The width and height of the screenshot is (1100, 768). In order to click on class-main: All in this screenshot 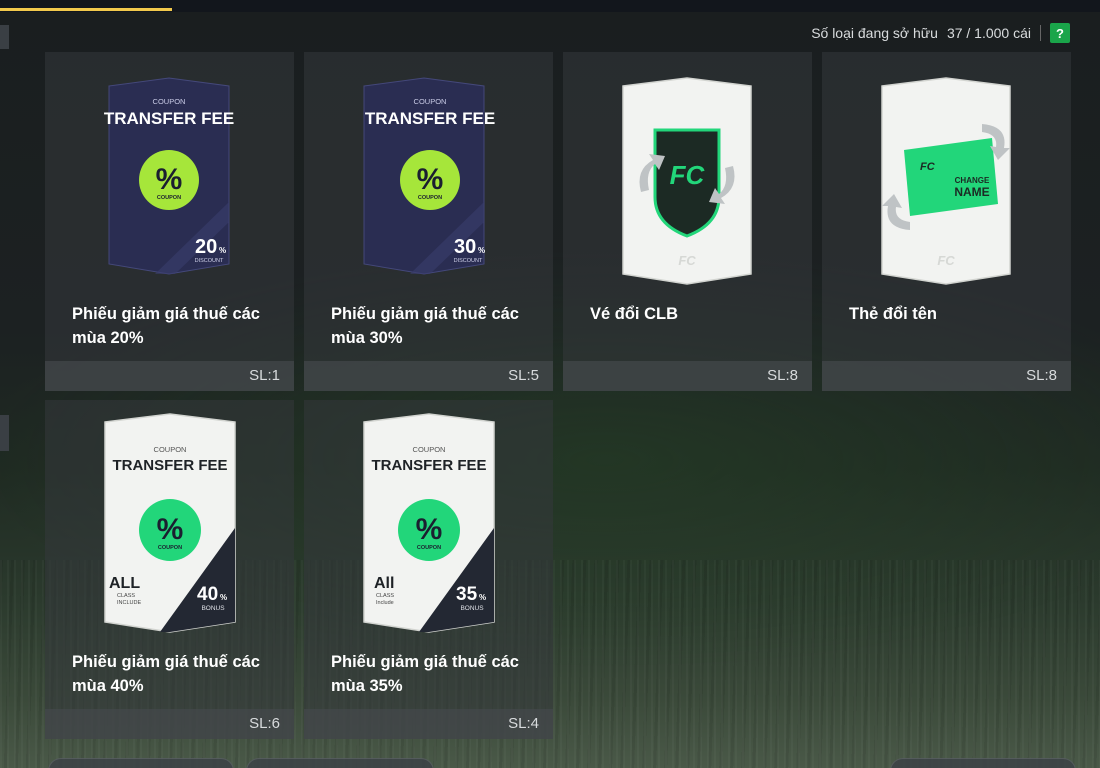, I will do `click(384, 583)`.